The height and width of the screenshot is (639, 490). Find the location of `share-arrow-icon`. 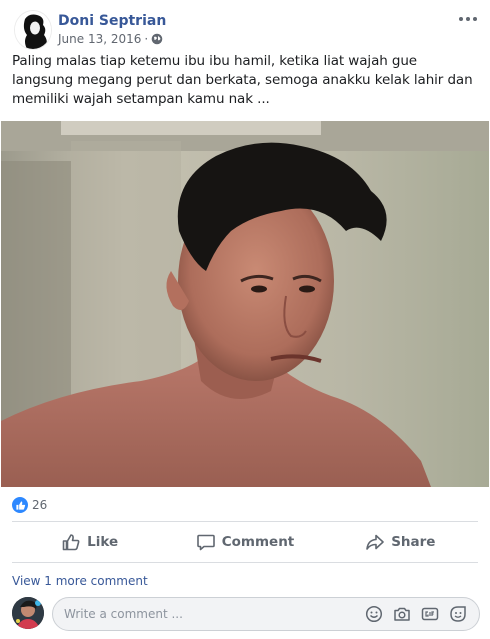

share-arrow-icon is located at coordinates (375, 542).